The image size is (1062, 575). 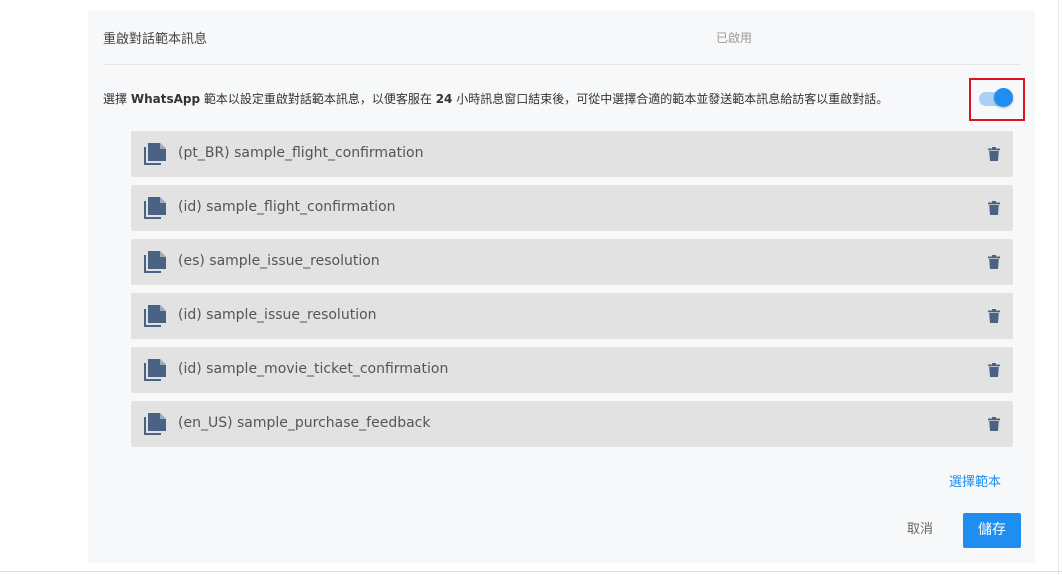 I want to click on description-text: 範本以設定重啟對話範本訊息，以便客服在, so click(x=318, y=99).